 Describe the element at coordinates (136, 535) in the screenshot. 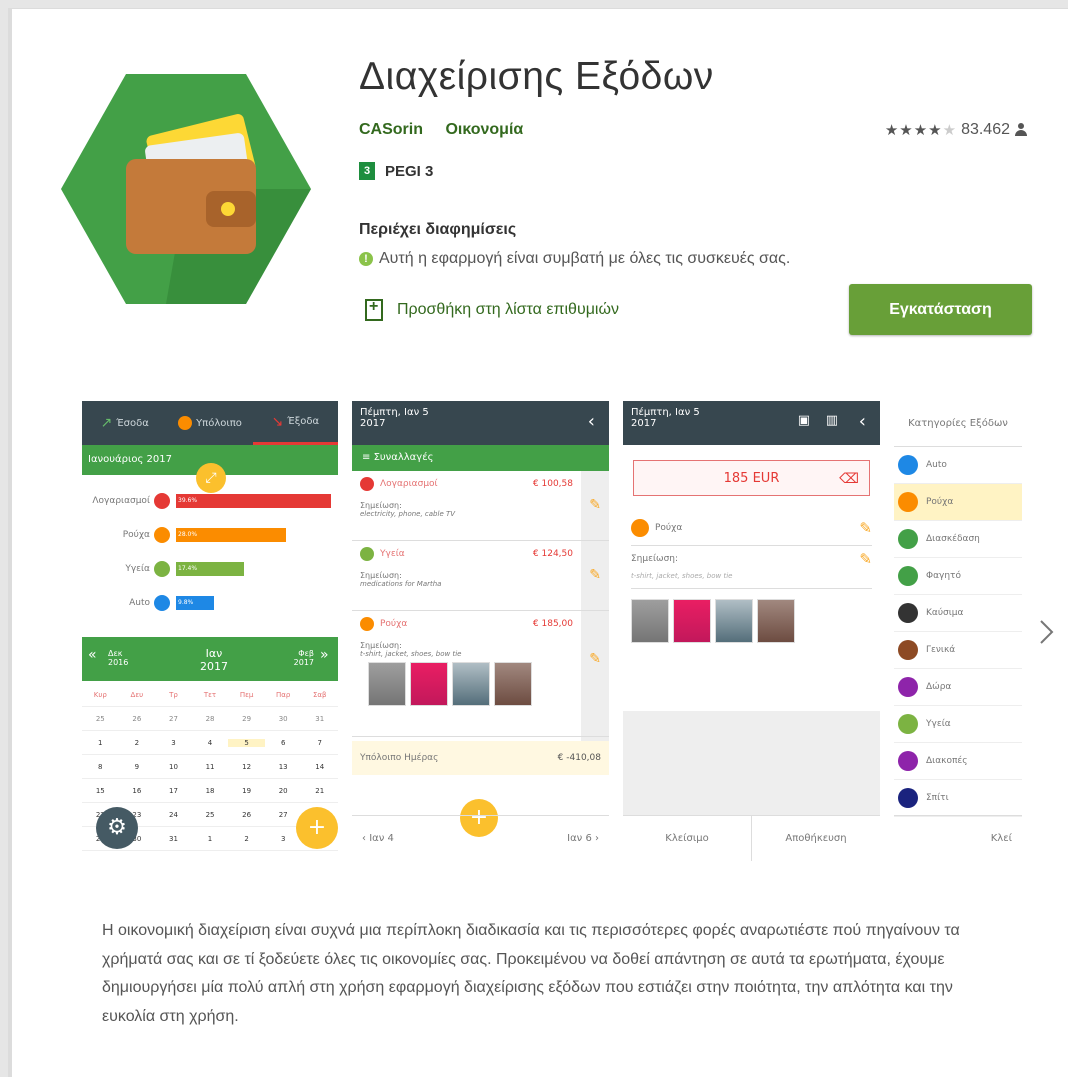

I see `bar-label: Ρούχα` at that location.